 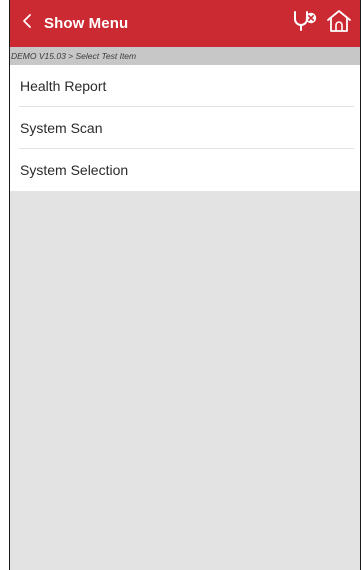 I want to click on home-icon, so click(x=339, y=23).